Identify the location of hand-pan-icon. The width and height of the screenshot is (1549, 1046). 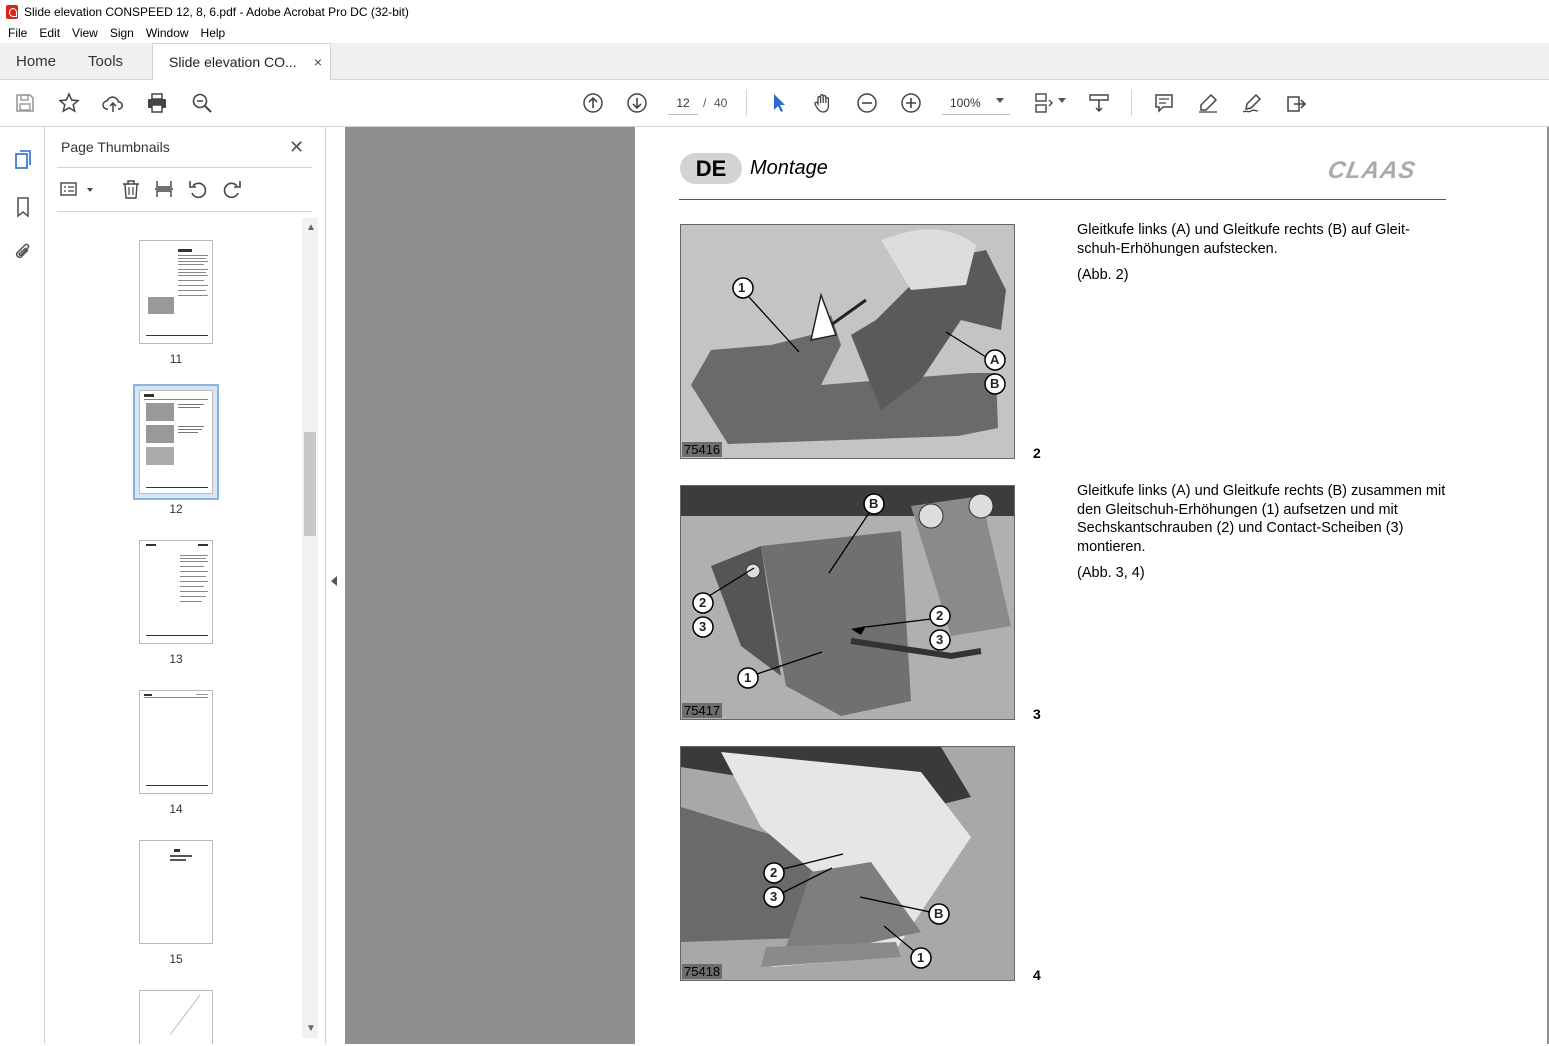
(823, 103).